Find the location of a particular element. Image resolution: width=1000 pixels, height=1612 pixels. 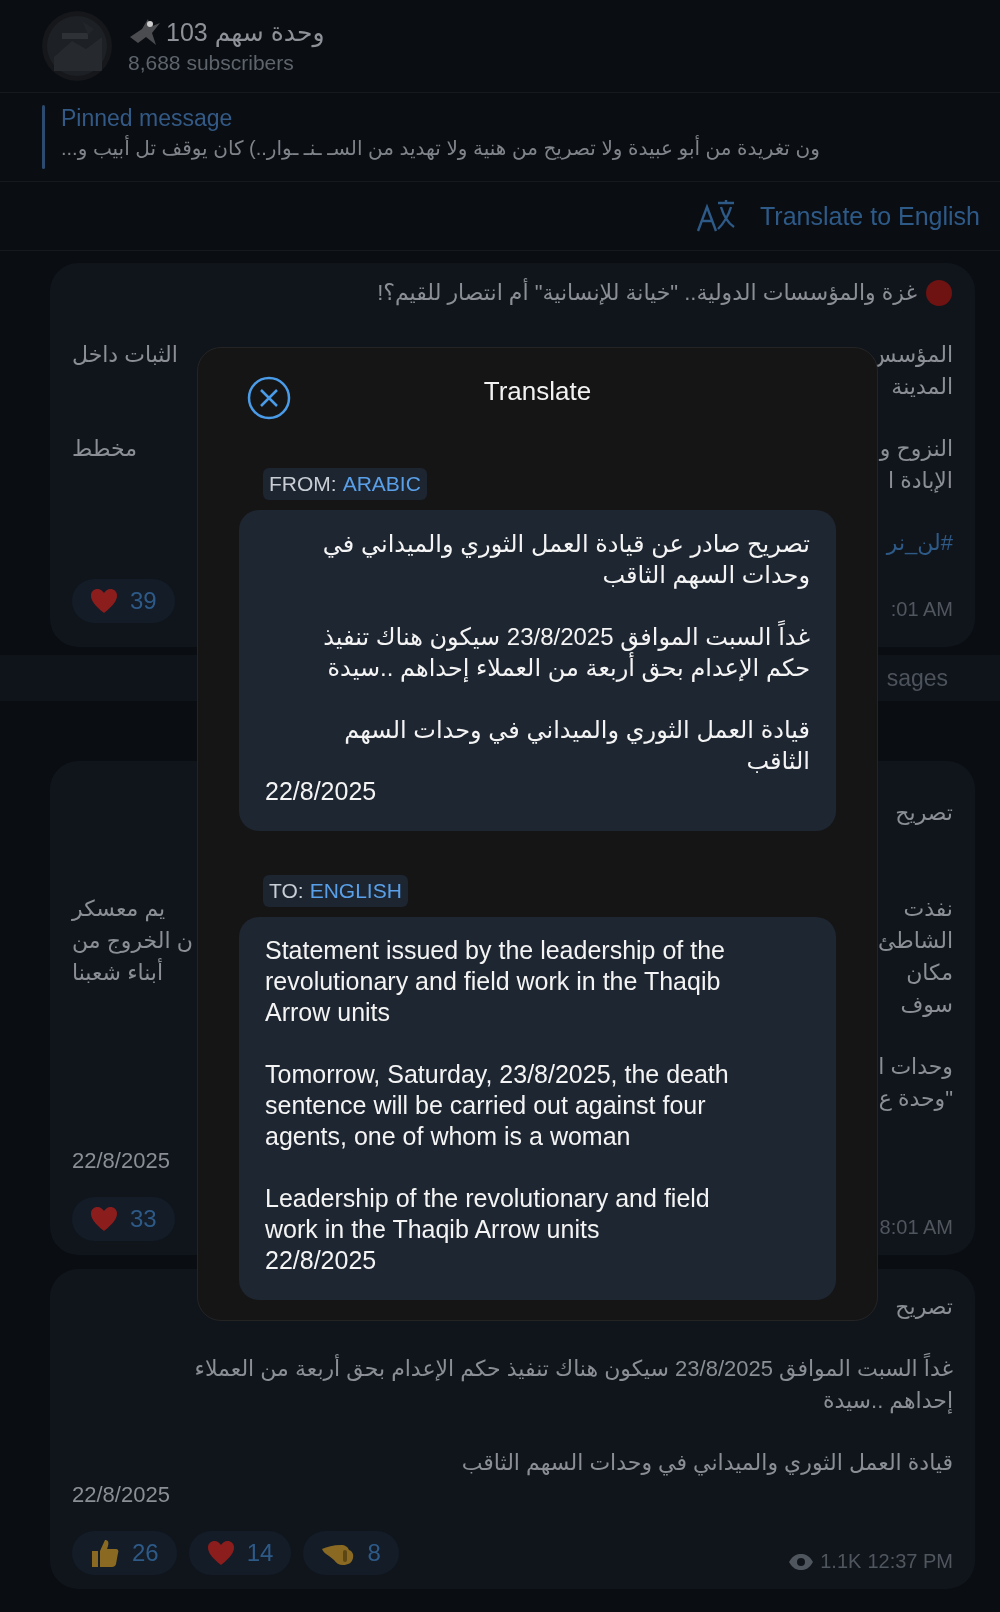

eye-icon is located at coordinates (801, 1561).